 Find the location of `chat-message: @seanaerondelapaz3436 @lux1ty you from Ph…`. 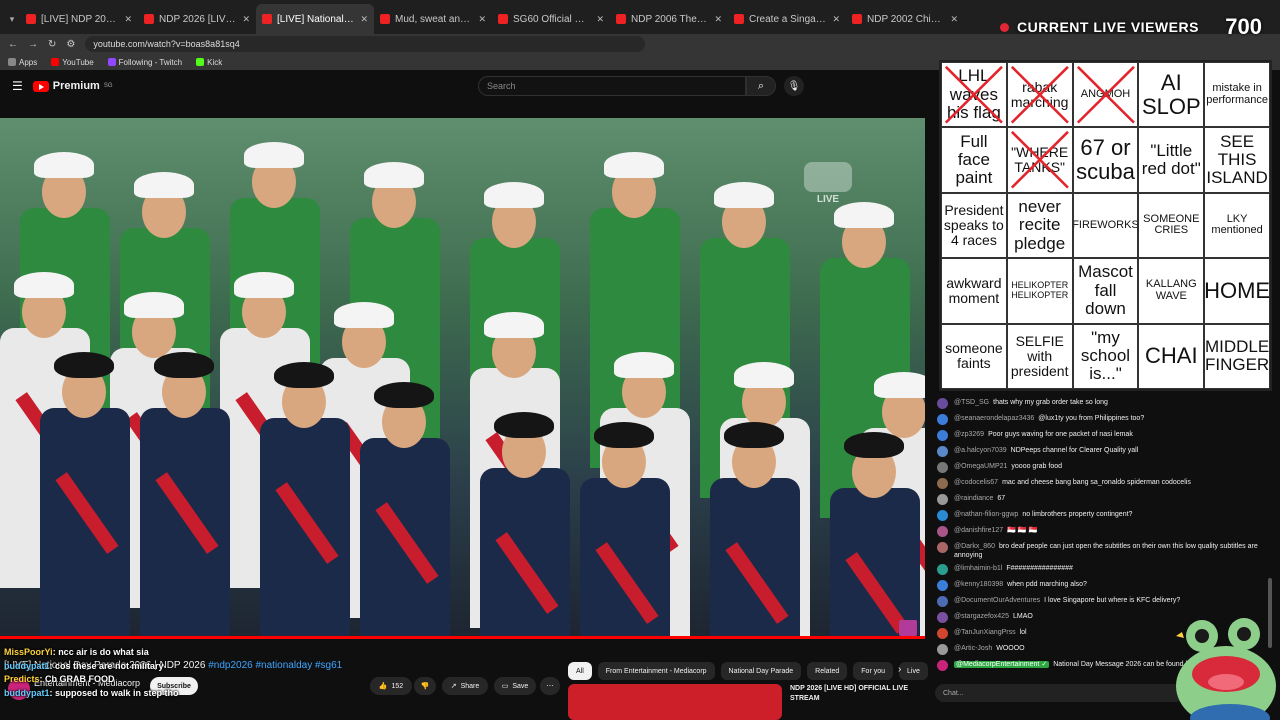

chat-message: @seanaerondelapaz3436 @lux1ty you from Ph… is located at coordinates (1102, 419).